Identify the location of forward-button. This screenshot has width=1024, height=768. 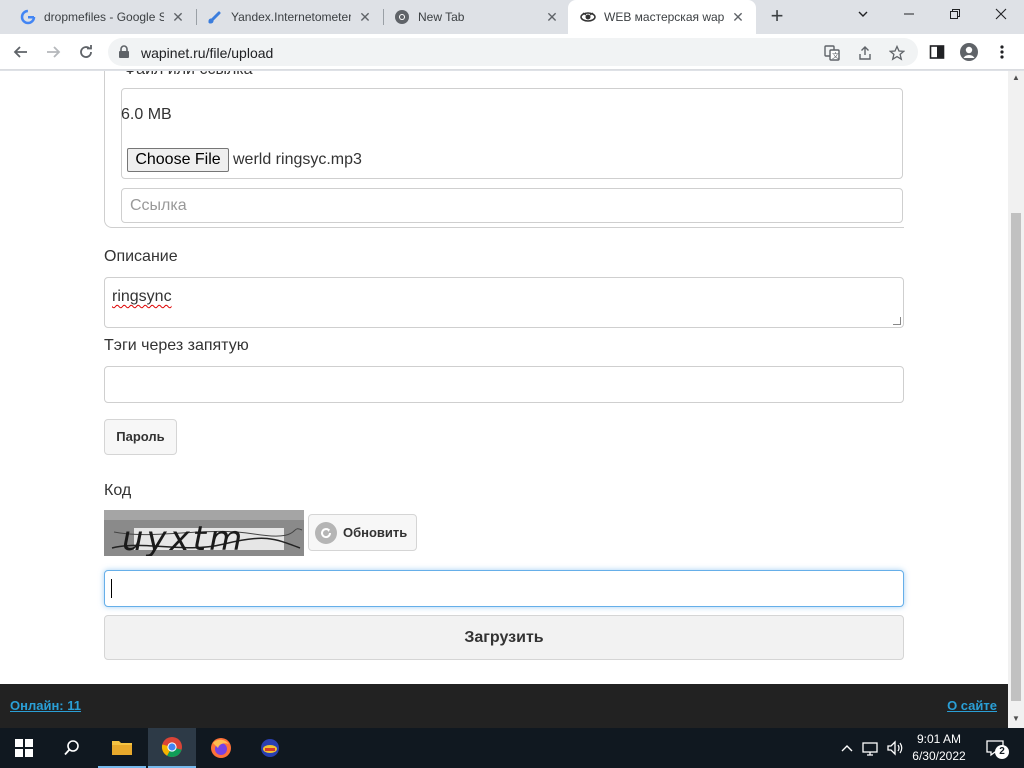
(53, 52).